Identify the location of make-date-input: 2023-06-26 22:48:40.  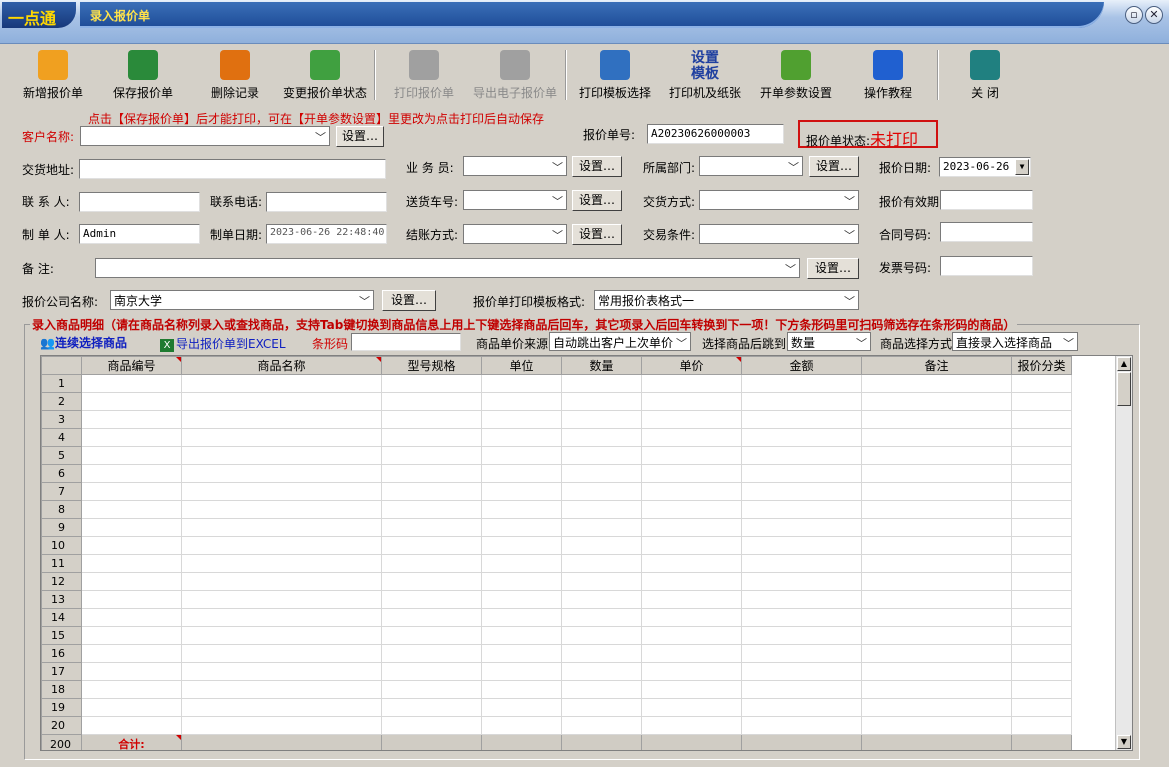
(326, 234).